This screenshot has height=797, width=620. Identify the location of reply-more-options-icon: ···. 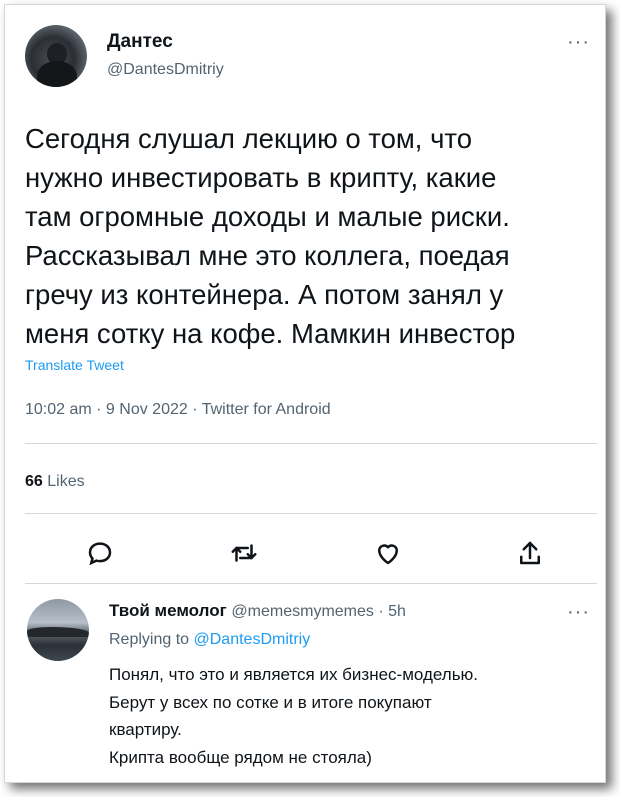
(578, 612).